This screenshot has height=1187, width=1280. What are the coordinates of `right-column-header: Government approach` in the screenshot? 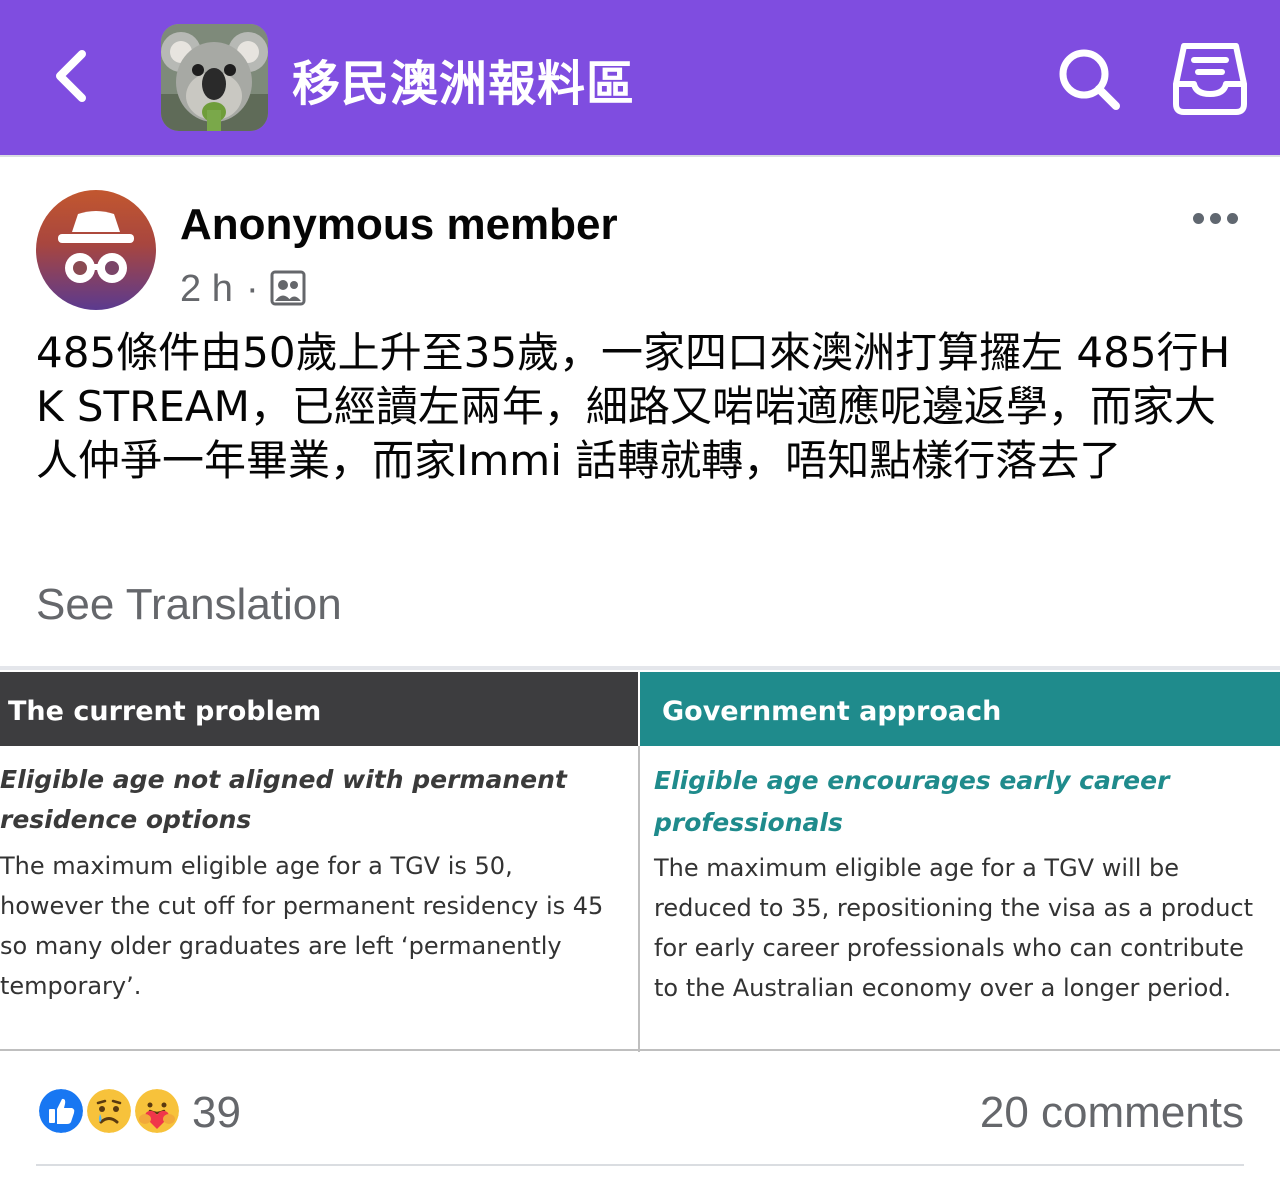 It's located at (960, 709).